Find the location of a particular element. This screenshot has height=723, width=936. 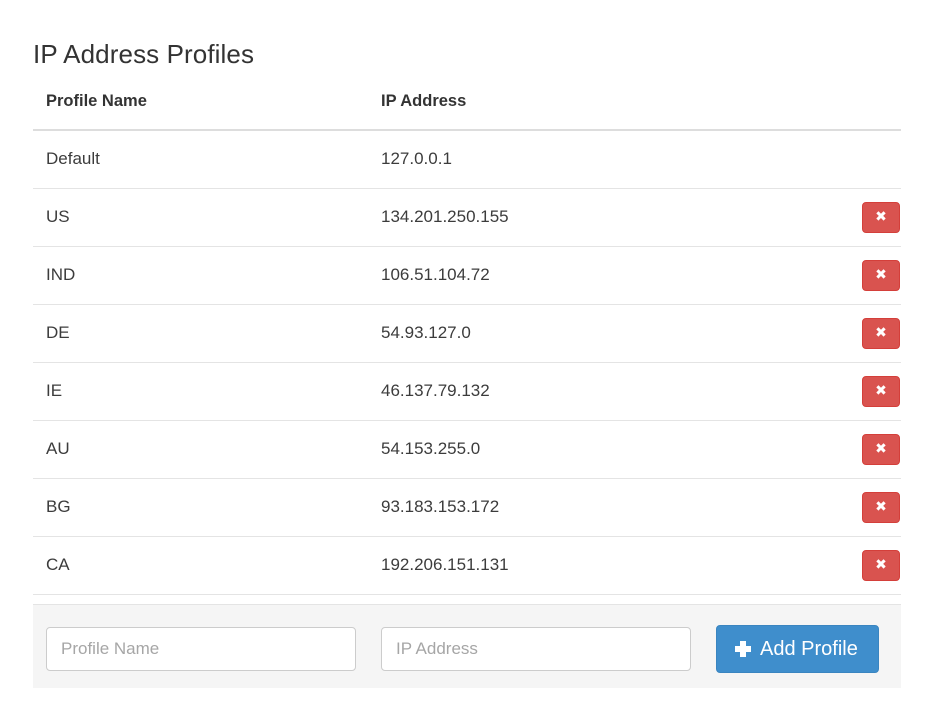

table-row: CA 192.206.151.131 ✖ is located at coordinates (467, 565).